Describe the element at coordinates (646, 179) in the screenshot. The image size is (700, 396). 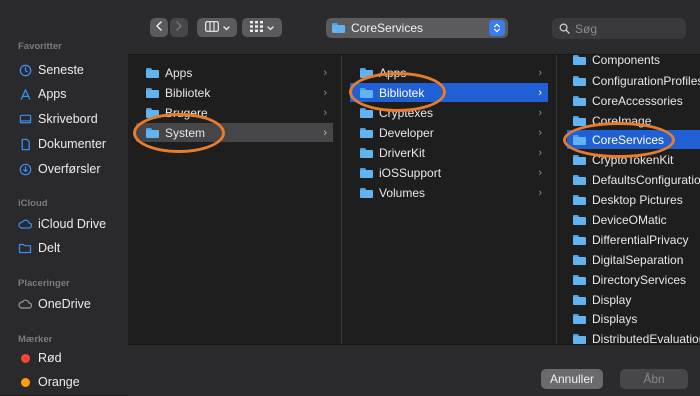
I see `item-label: DefaultsConfiguration` at that location.